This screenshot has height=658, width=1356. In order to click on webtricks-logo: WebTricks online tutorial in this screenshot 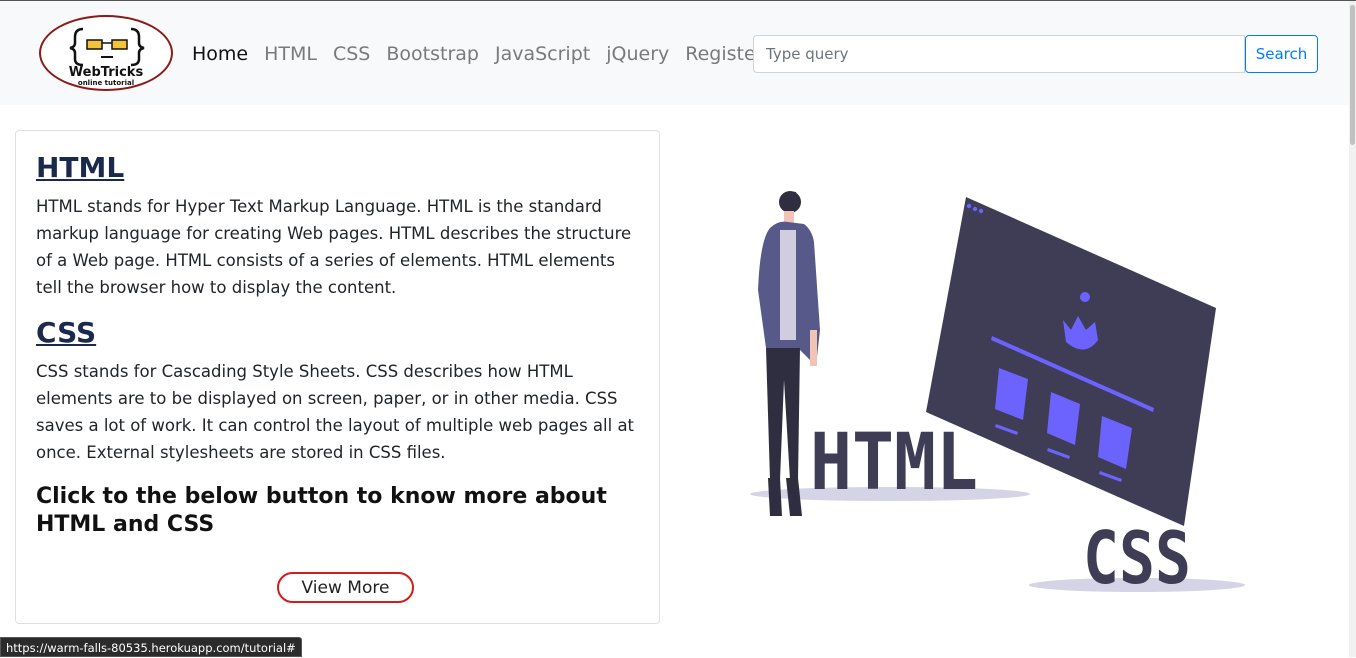, I will do `click(106, 53)`.